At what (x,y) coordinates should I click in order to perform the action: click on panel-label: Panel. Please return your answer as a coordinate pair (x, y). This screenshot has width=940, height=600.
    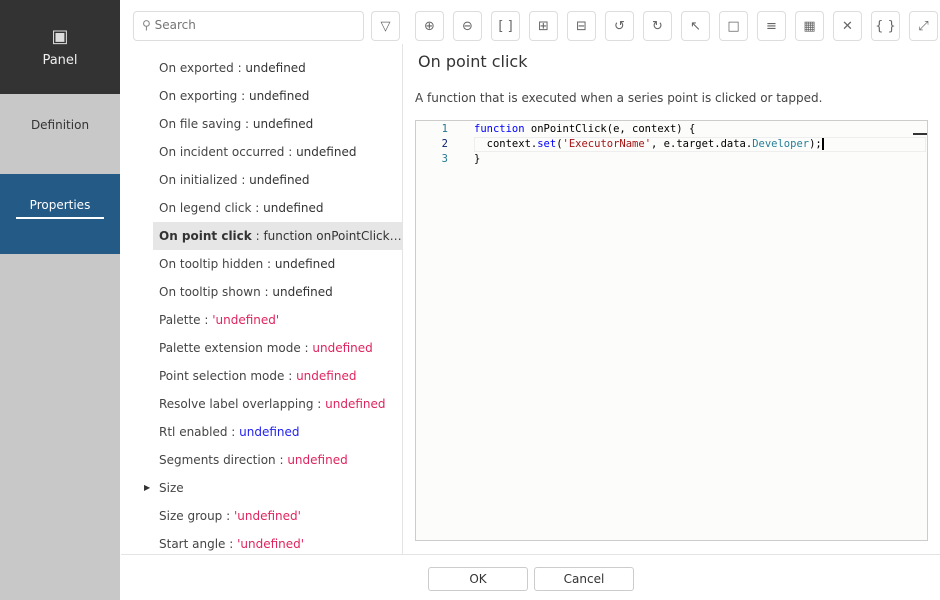
    Looking at the image, I should click on (60, 60).